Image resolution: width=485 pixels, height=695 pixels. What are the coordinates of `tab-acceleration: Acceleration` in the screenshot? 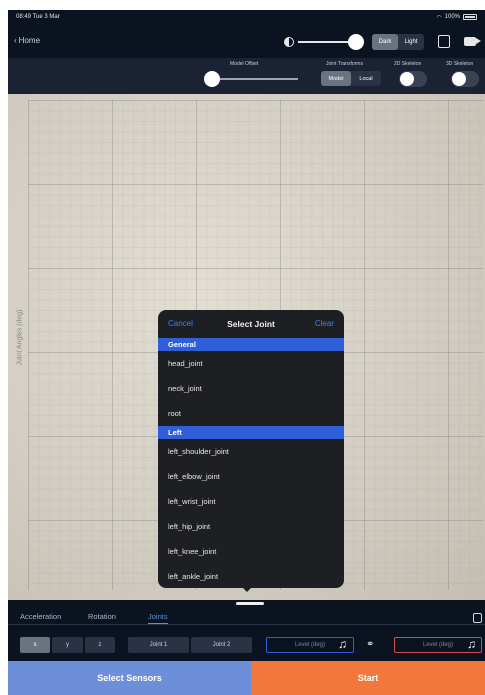 It's located at (40, 616).